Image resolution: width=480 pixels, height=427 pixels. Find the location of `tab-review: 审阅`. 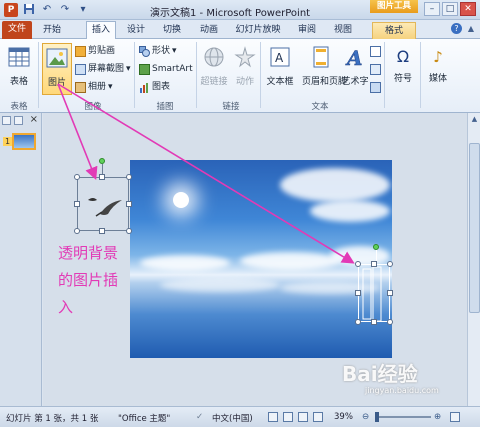

tab-review: 审阅 is located at coordinates (307, 30).